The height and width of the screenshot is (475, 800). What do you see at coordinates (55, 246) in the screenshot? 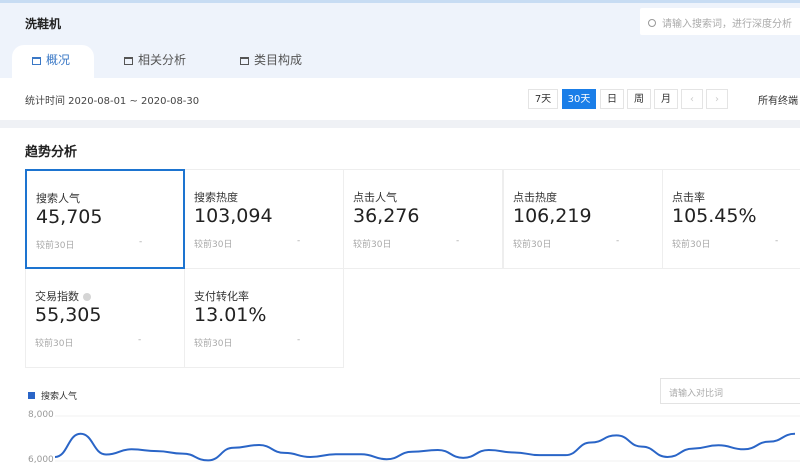
I see `metric-compare-label: 较前30日` at bounding box center [55, 246].